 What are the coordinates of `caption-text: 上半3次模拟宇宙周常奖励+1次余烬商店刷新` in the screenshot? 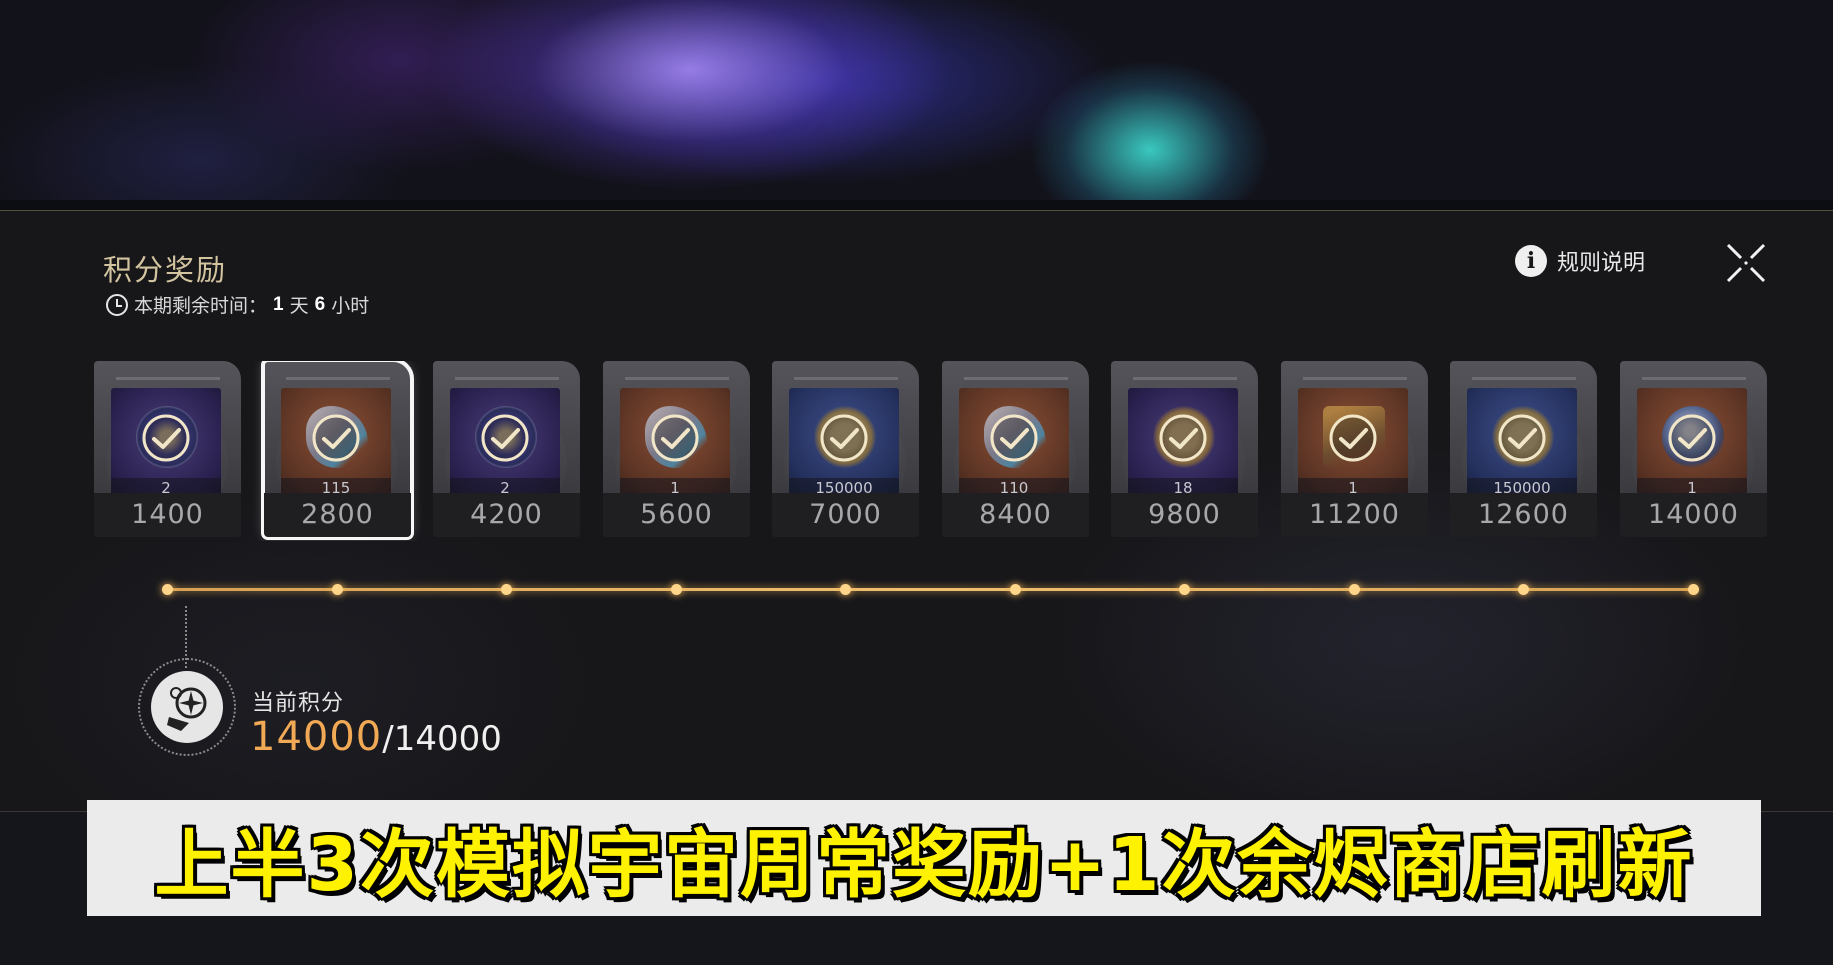 It's located at (924, 864).